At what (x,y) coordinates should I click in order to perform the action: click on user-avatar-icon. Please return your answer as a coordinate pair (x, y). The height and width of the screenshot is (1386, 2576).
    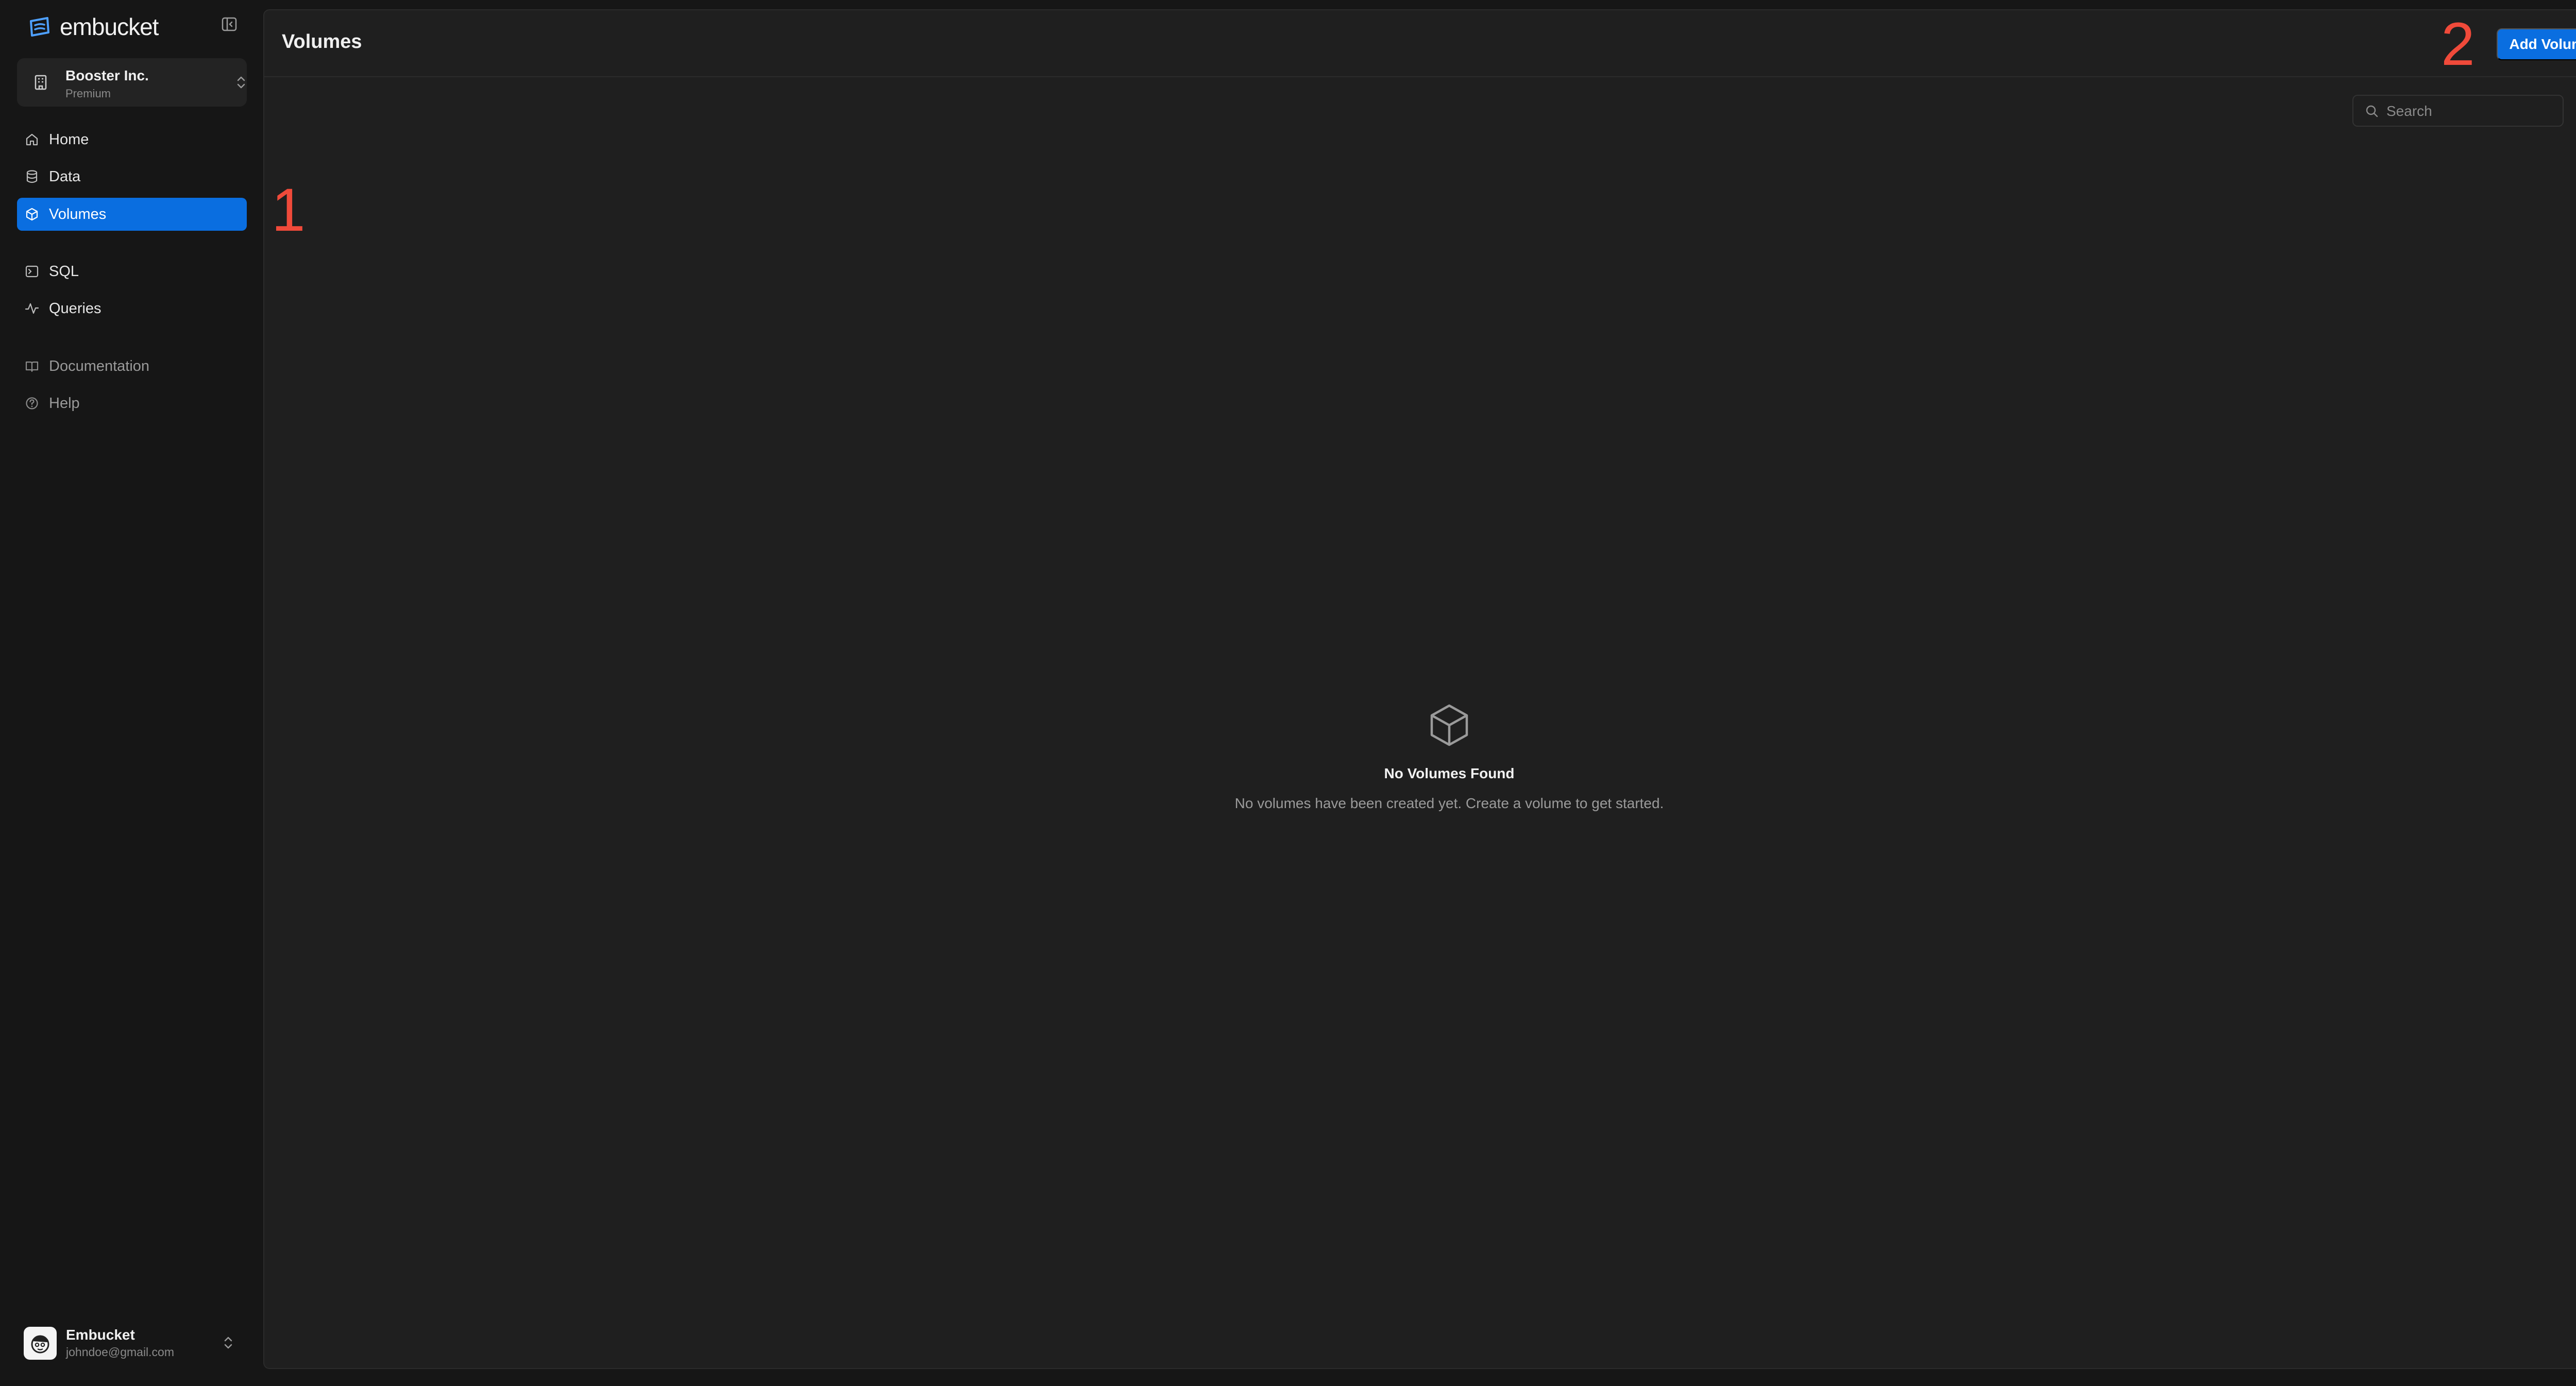
    Looking at the image, I should click on (40, 1344).